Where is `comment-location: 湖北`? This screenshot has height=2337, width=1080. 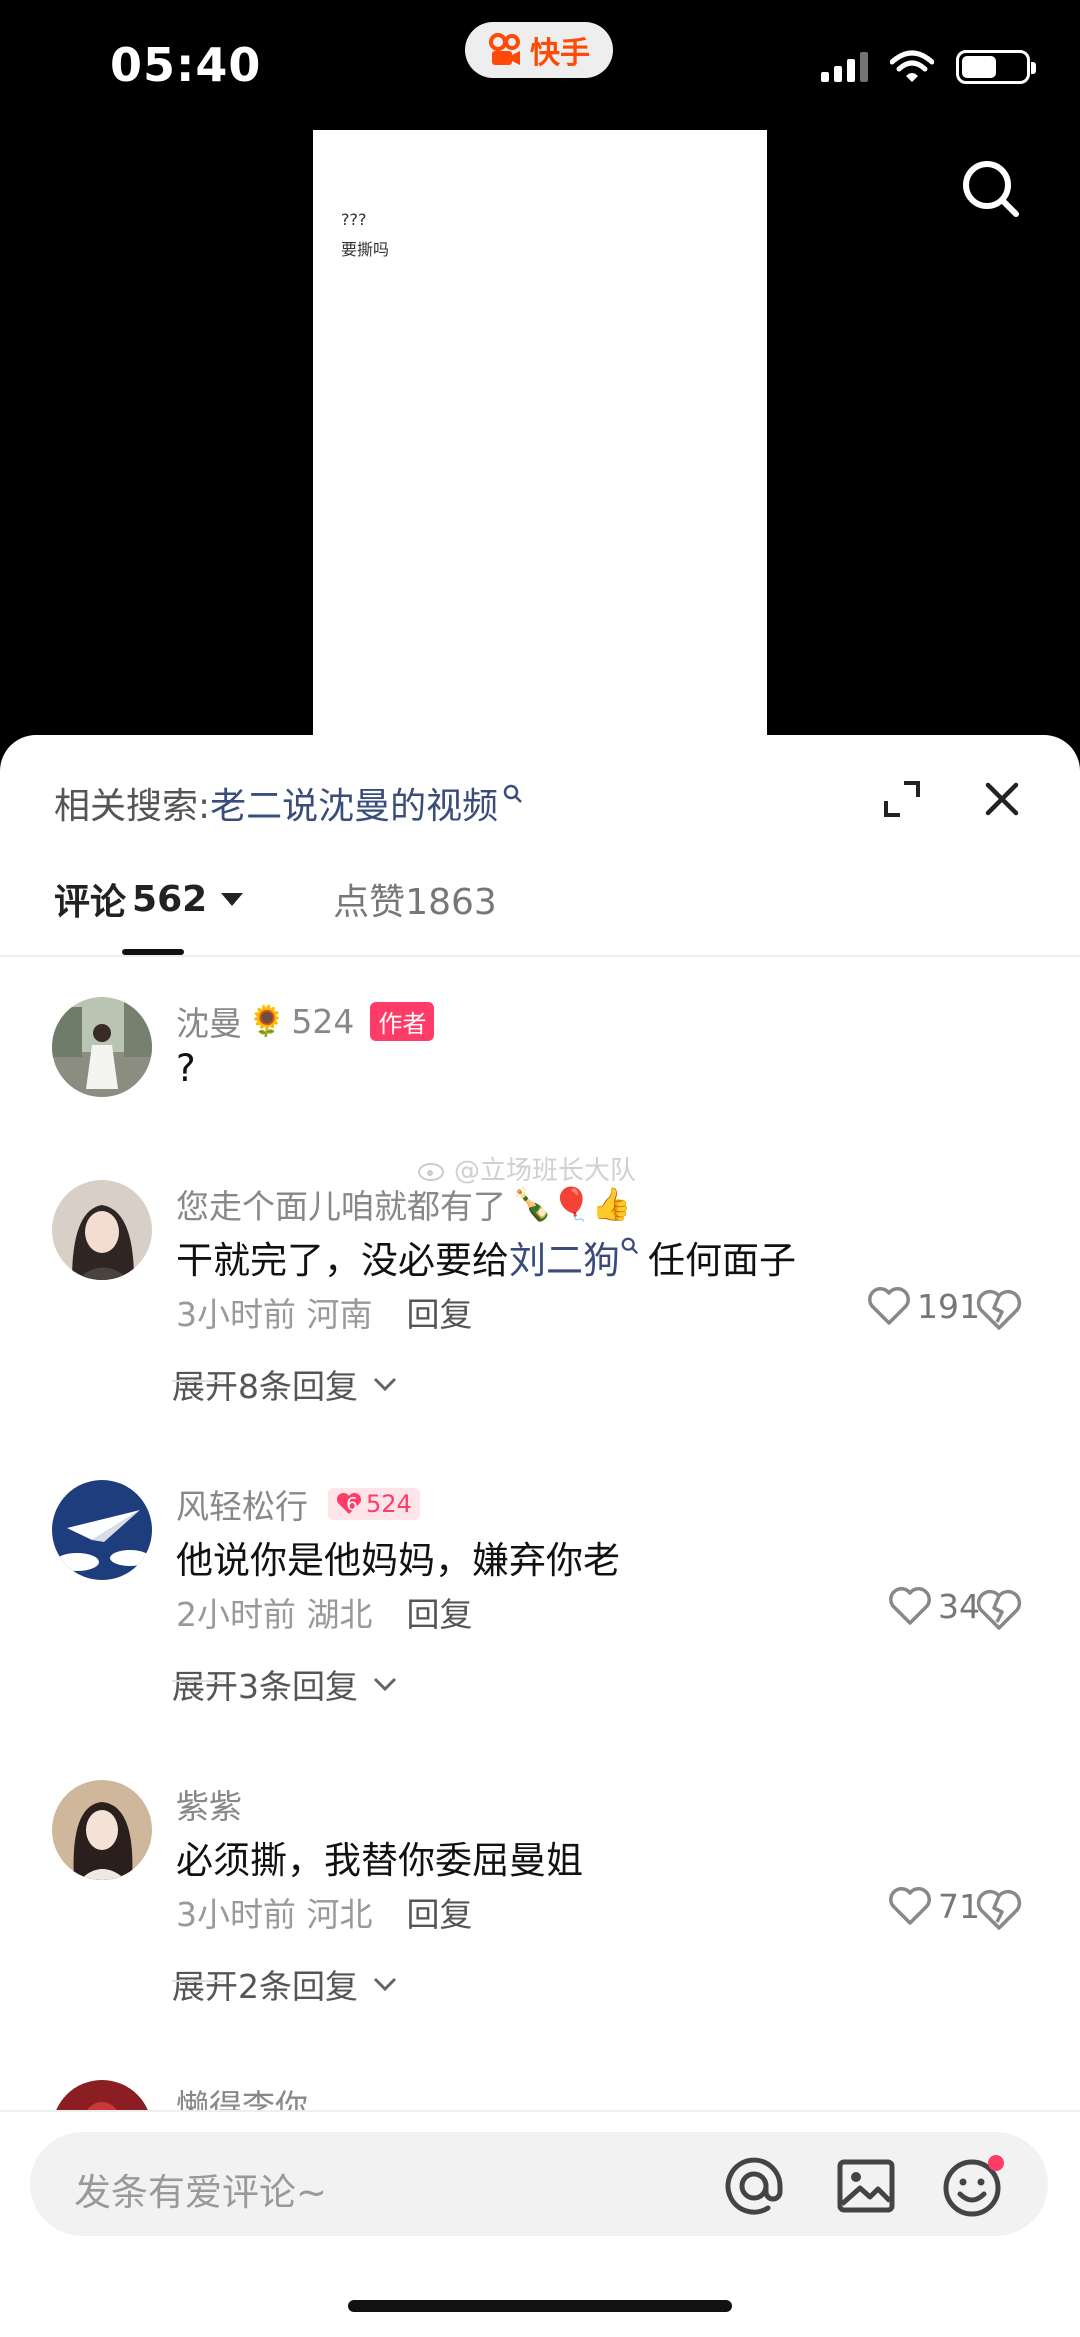 comment-location: 湖北 is located at coordinates (339, 1614).